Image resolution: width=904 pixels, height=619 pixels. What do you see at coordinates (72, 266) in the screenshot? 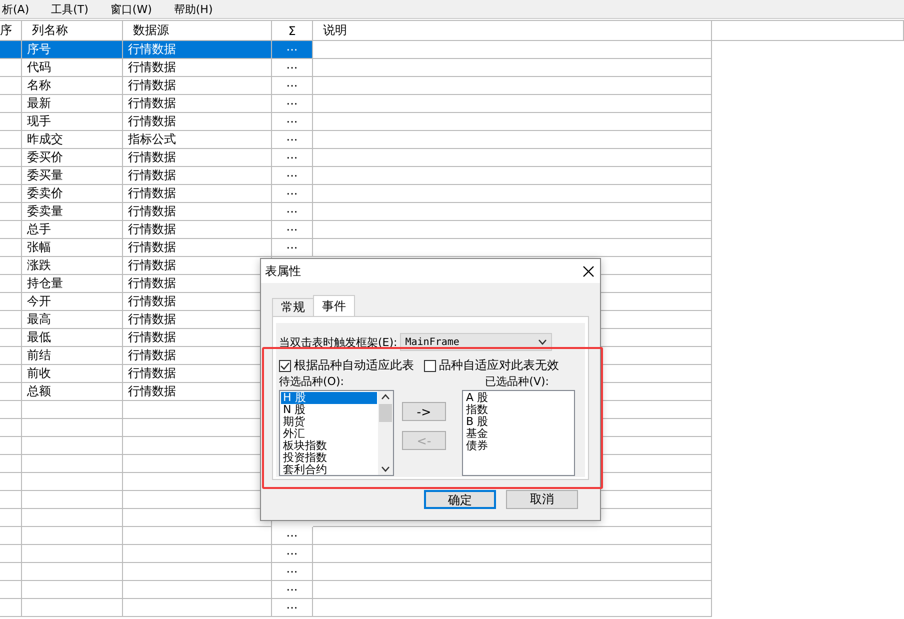
I see `table-cell: 涨跌` at bounding box center [72, 266].